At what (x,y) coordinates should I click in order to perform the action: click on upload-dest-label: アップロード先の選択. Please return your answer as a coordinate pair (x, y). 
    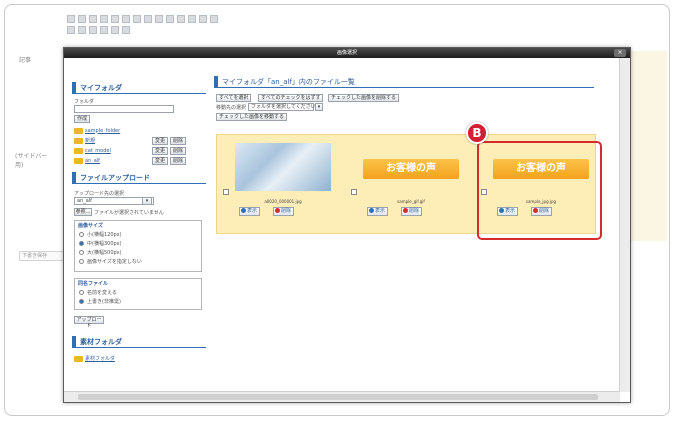
    Looking at the image, I should click on (99, 194).